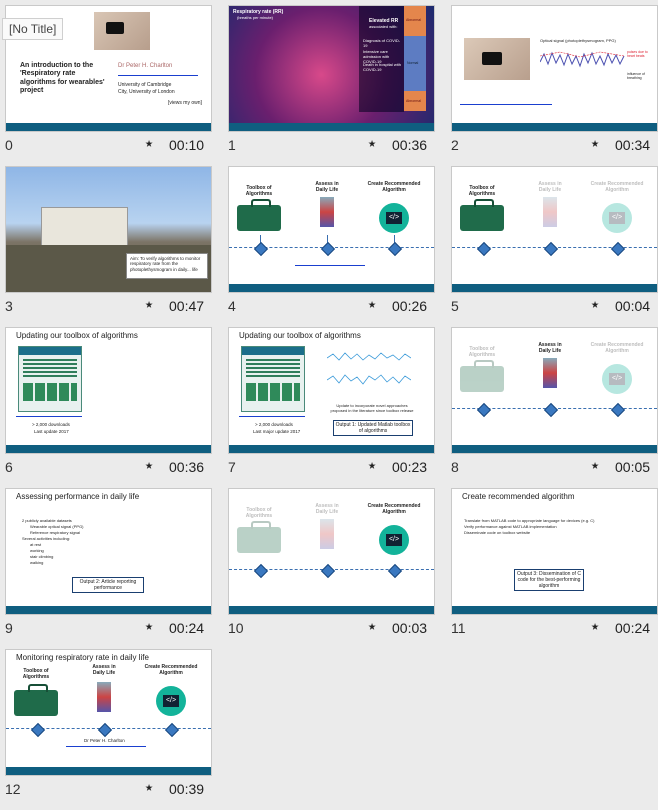 This screenshot has width=658, height=810. Describe the element at coordinates (78, 496) in the screenshot. I see `slide-title: Assessing performance in daily life` at that location.